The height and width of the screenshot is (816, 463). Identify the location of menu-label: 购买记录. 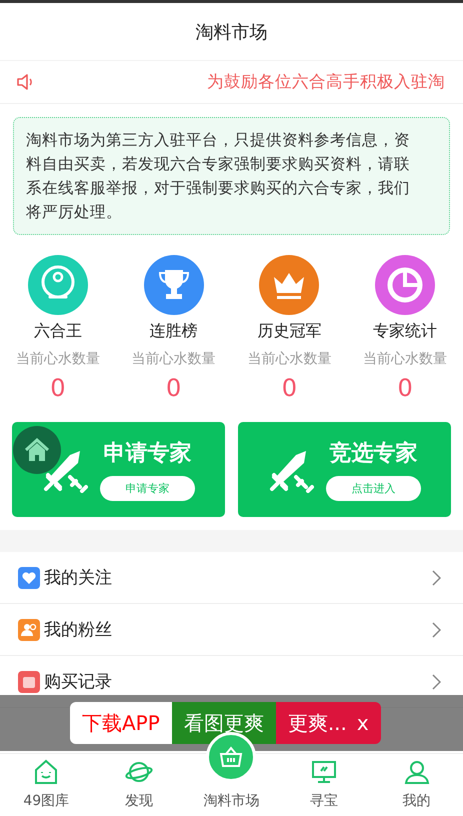
(78, 682).